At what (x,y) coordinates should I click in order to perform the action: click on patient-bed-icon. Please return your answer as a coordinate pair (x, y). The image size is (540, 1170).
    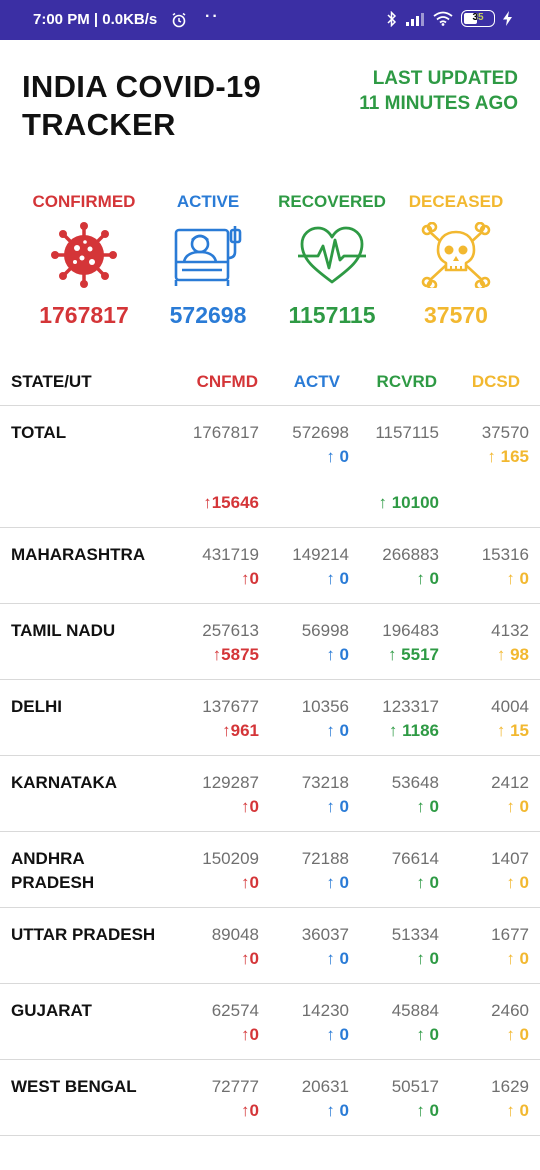
    Looking at the image, I should click on (208, 256).